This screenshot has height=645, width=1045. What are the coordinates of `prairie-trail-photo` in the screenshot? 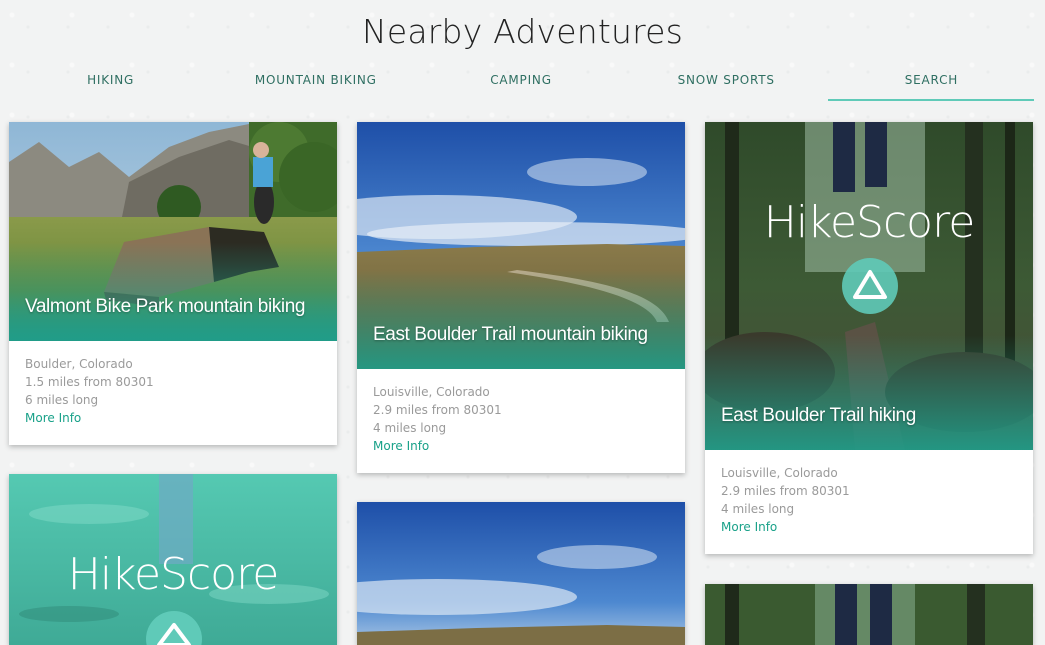 It's located at (521, 573).